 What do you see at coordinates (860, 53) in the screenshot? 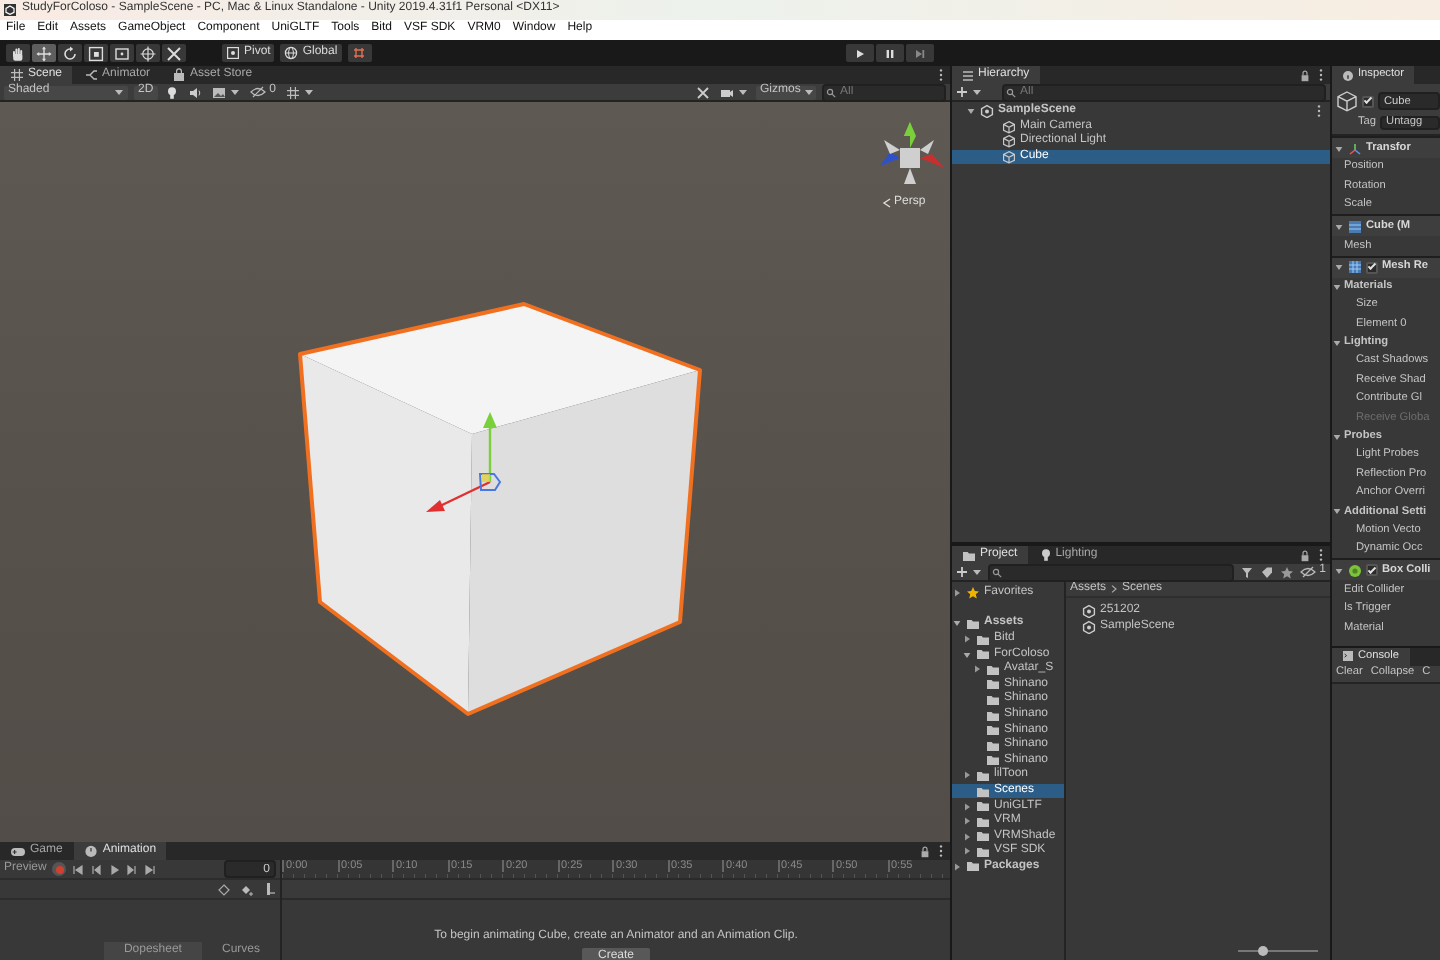
I see `play-button` at bounding box center [860, 53].